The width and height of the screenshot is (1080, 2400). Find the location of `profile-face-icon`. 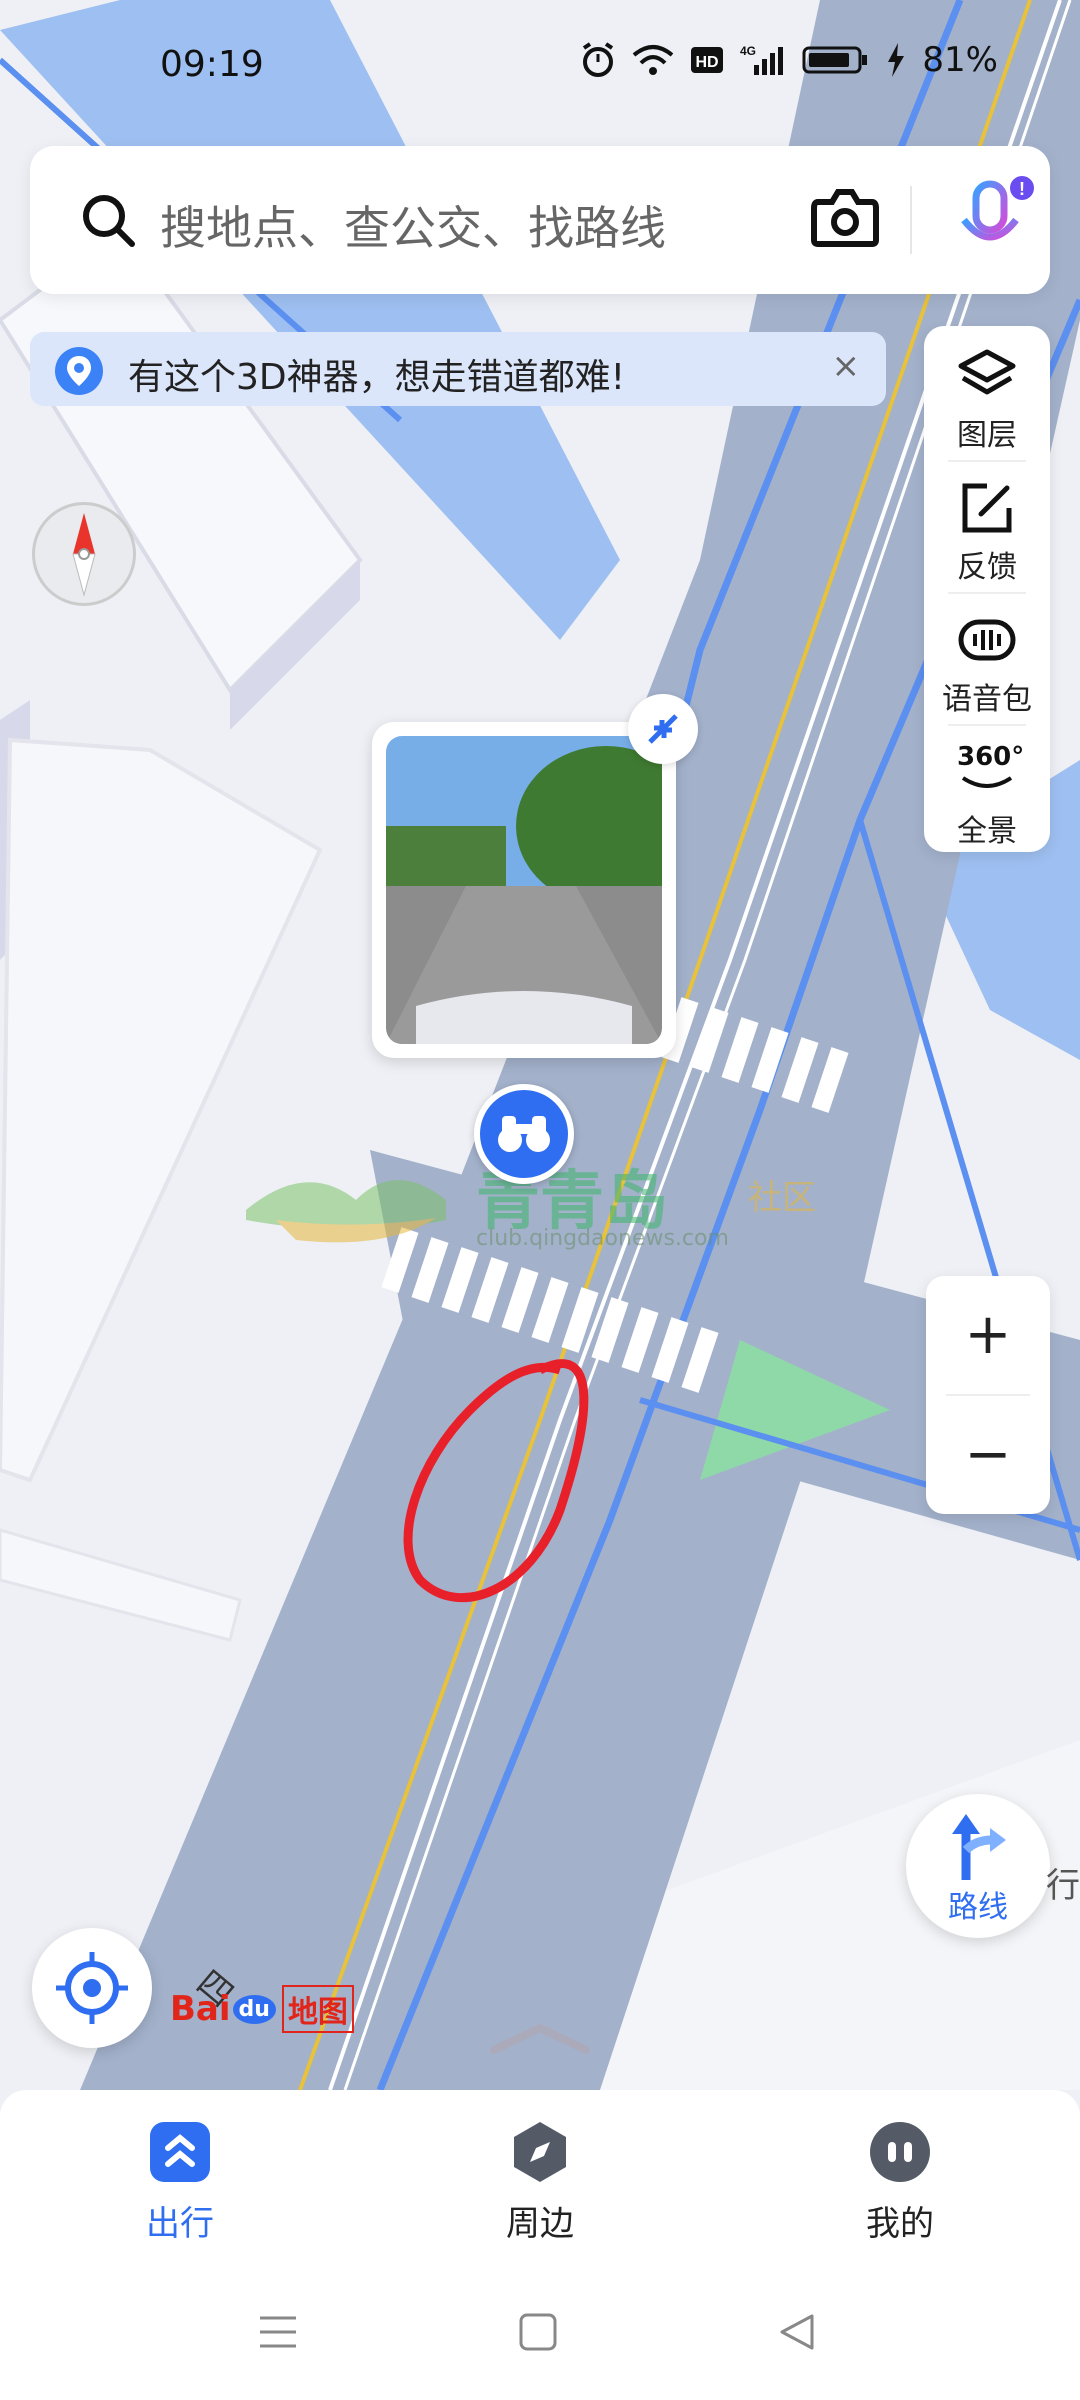

profile-face-icon is located at coordinates (900, 2152).